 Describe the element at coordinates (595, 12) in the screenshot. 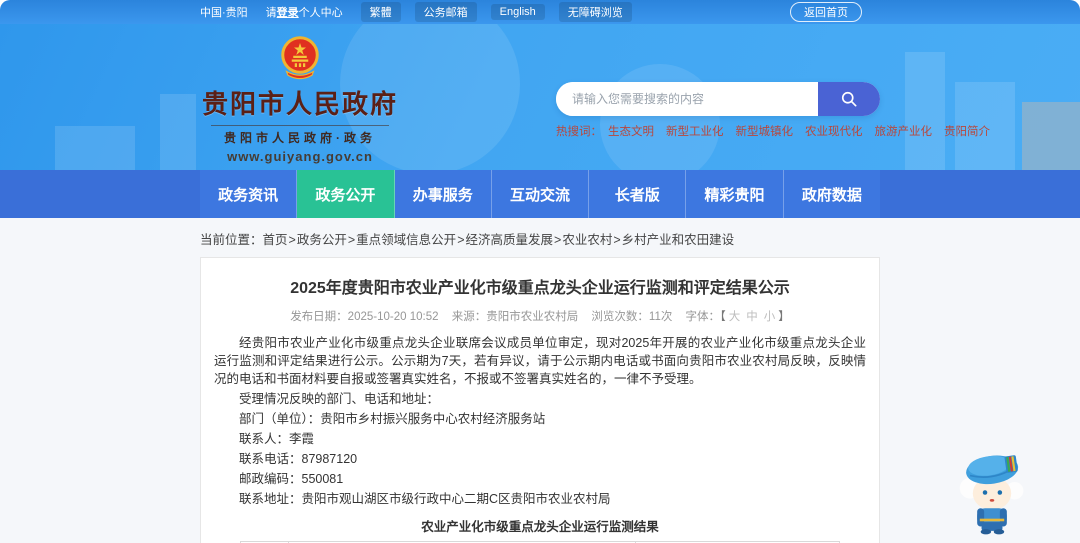

I see `accessibility-link: 无障碍浏览` at that location.